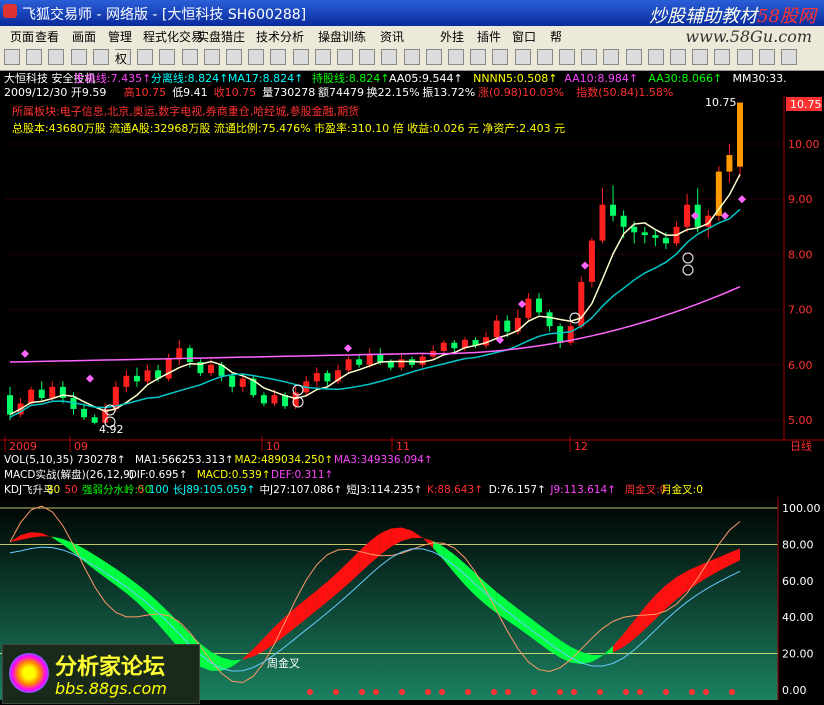 The height and width of the screenshot is (705, 824). I want to click on price-axis-label: 7.00, so click(800, 310).